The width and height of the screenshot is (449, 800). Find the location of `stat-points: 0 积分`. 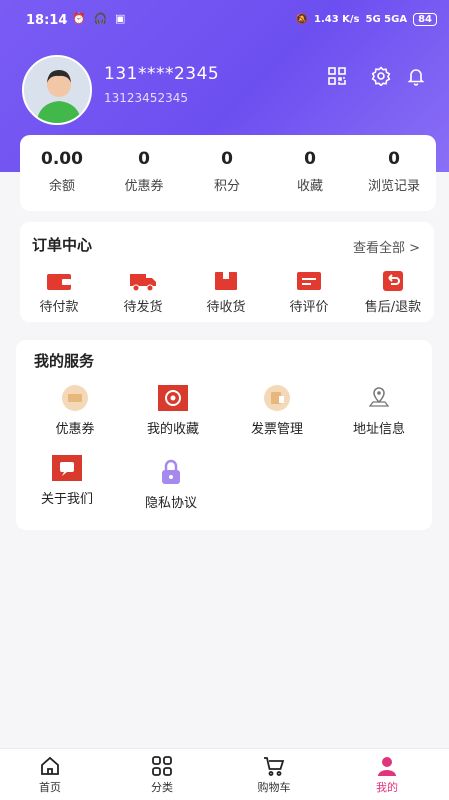

stat-points: 0 积分 is located at coordinates (227, 171).